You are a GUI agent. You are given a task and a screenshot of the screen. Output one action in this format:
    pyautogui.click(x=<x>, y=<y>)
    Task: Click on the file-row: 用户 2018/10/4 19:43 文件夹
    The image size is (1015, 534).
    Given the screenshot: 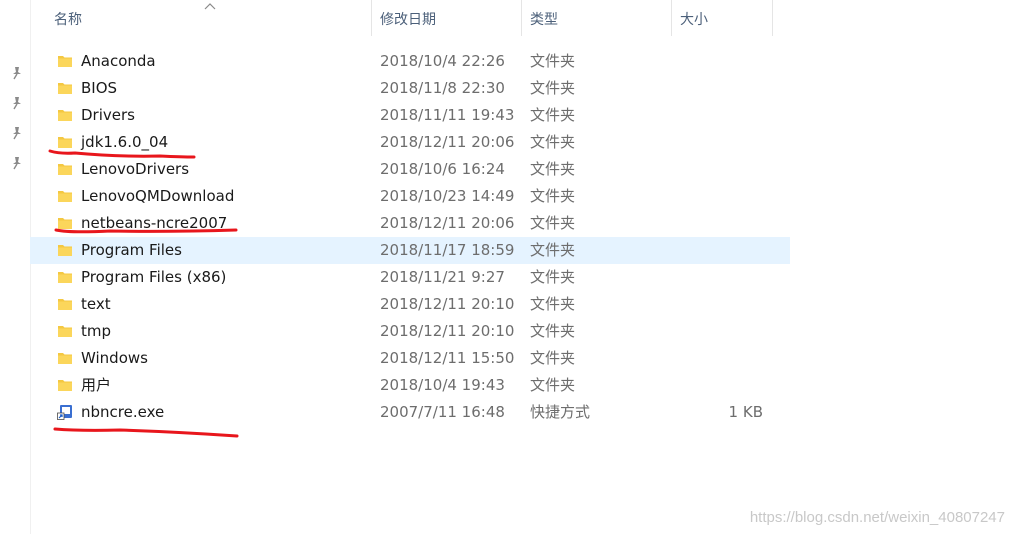 What is the action you would take?
    pyautogui.click(x=410, y=385)
    